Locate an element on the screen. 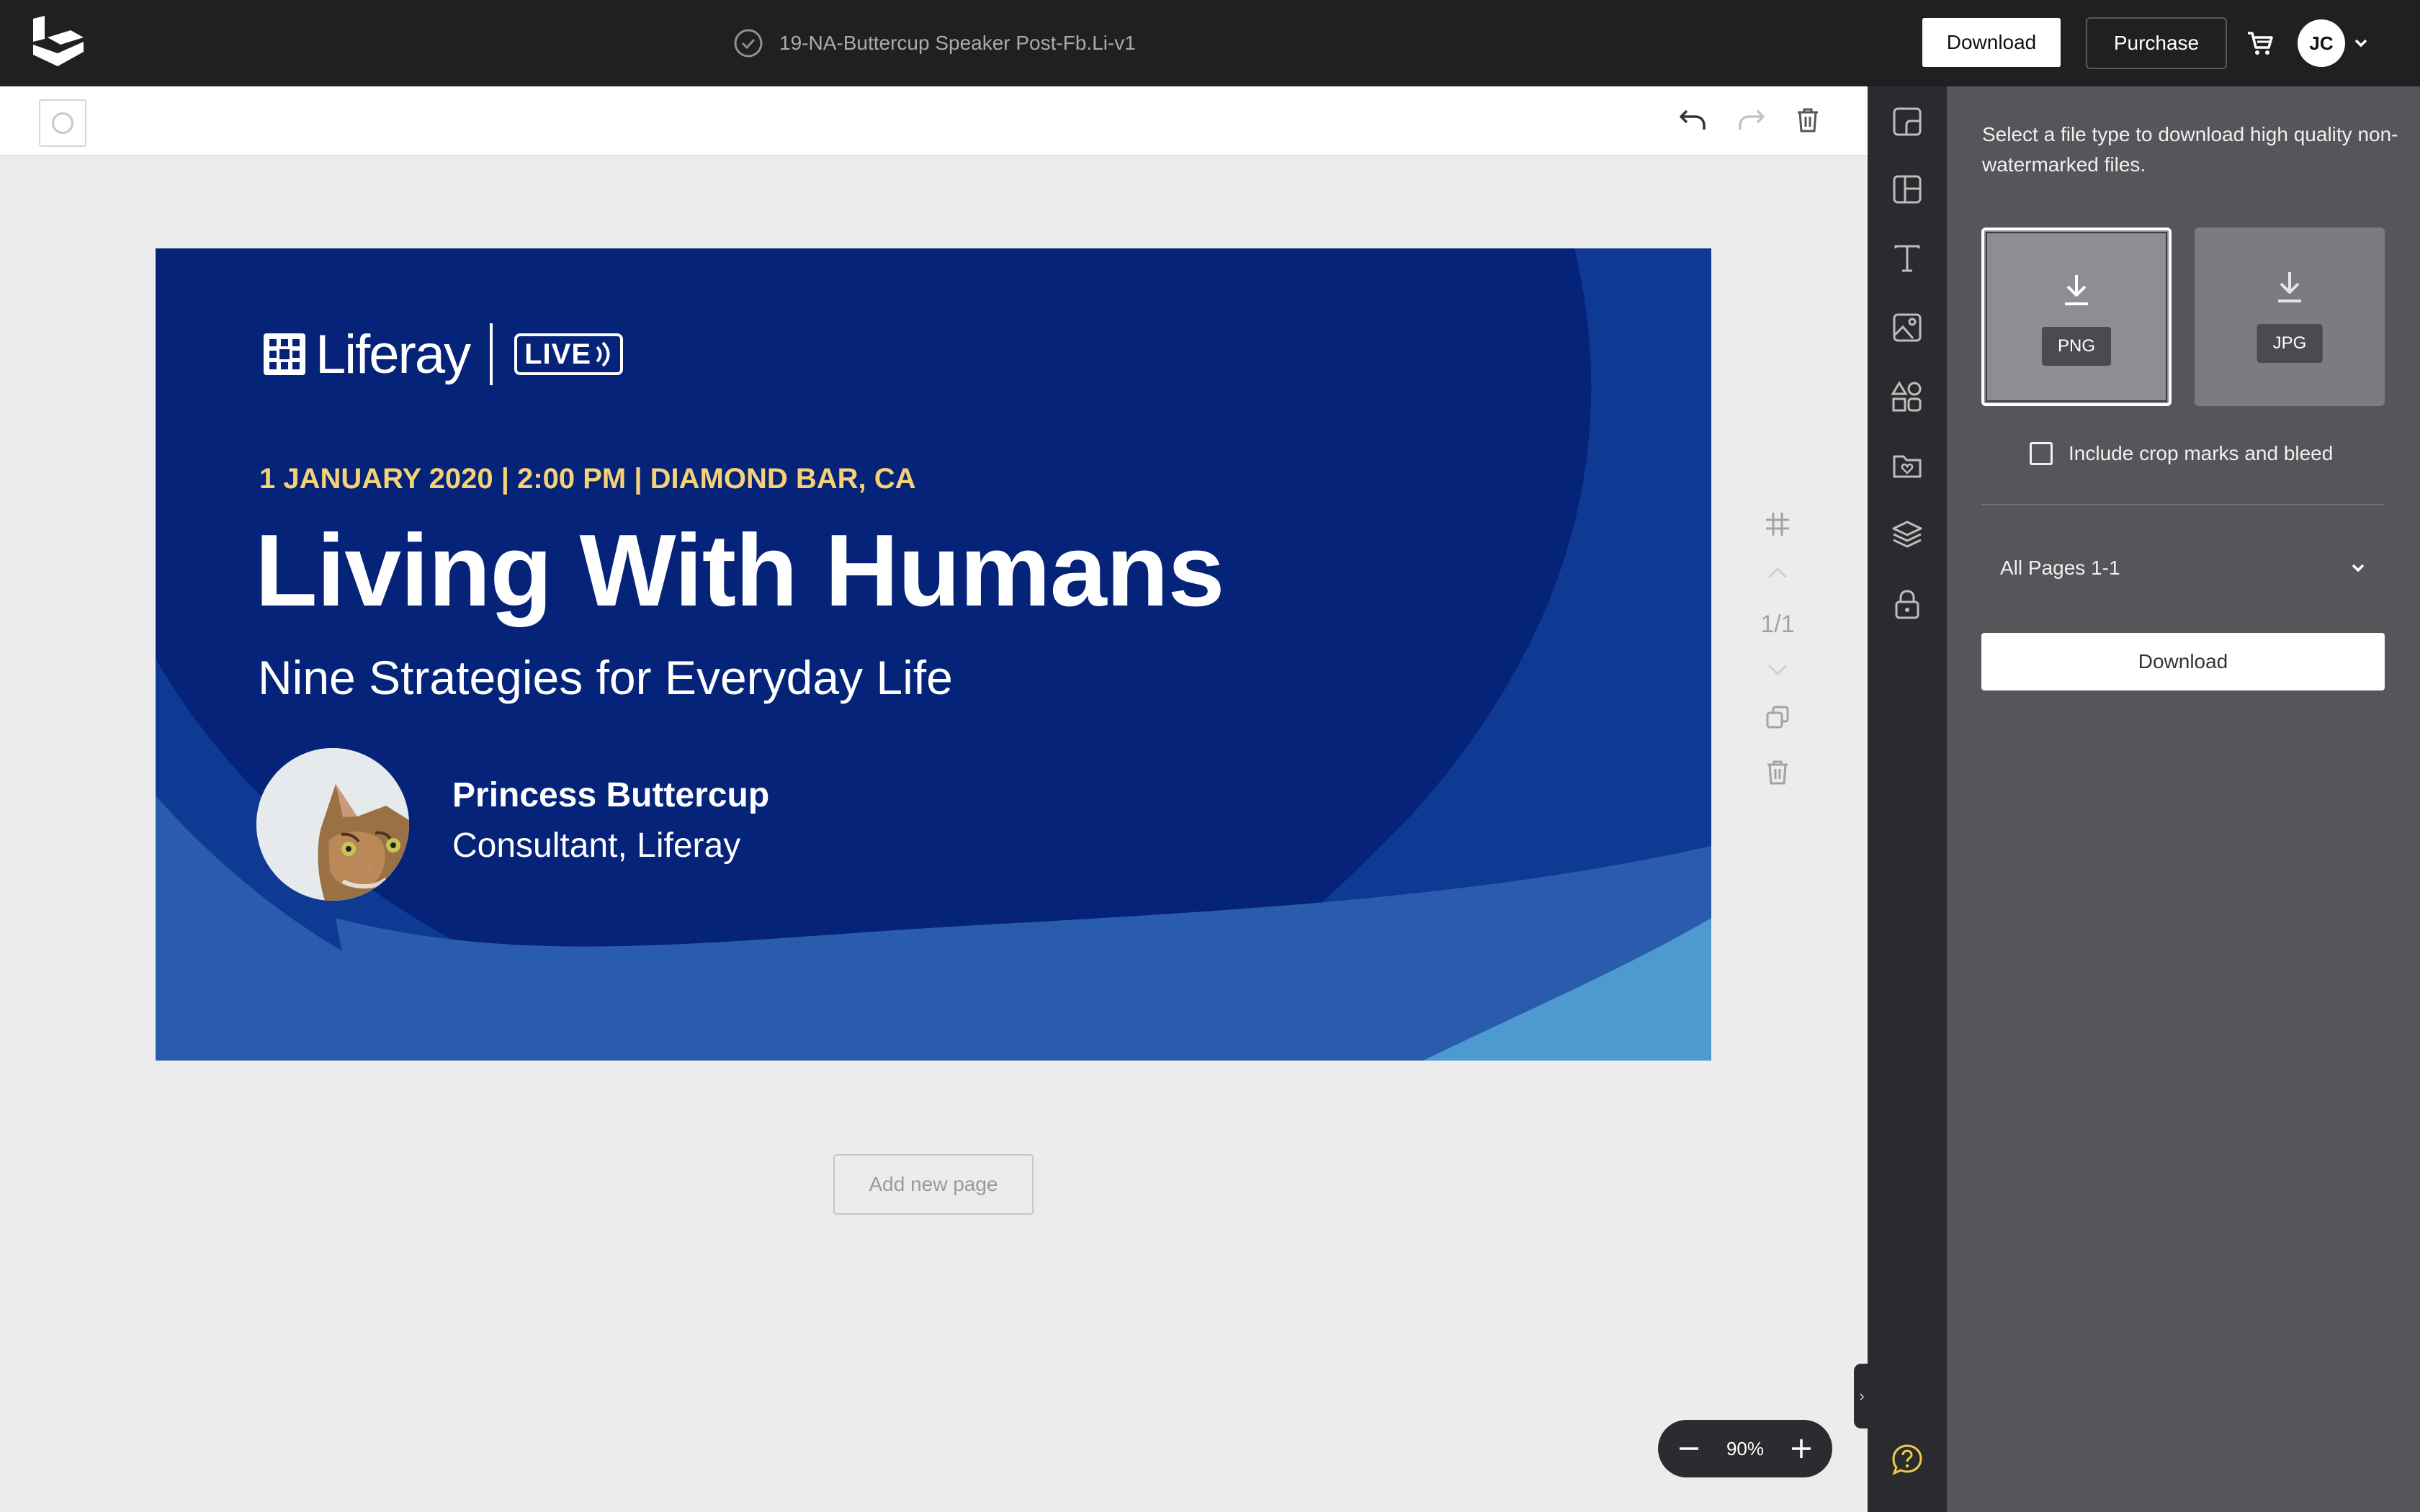  zoom-level: 90% is located at coordinates (1745, 1448).